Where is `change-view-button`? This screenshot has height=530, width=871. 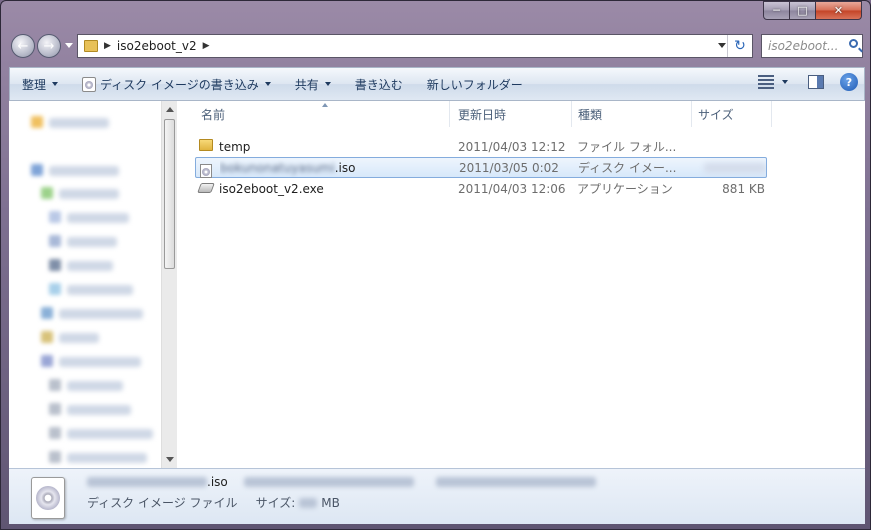 change-view-button is located at coordinates (773, 82).